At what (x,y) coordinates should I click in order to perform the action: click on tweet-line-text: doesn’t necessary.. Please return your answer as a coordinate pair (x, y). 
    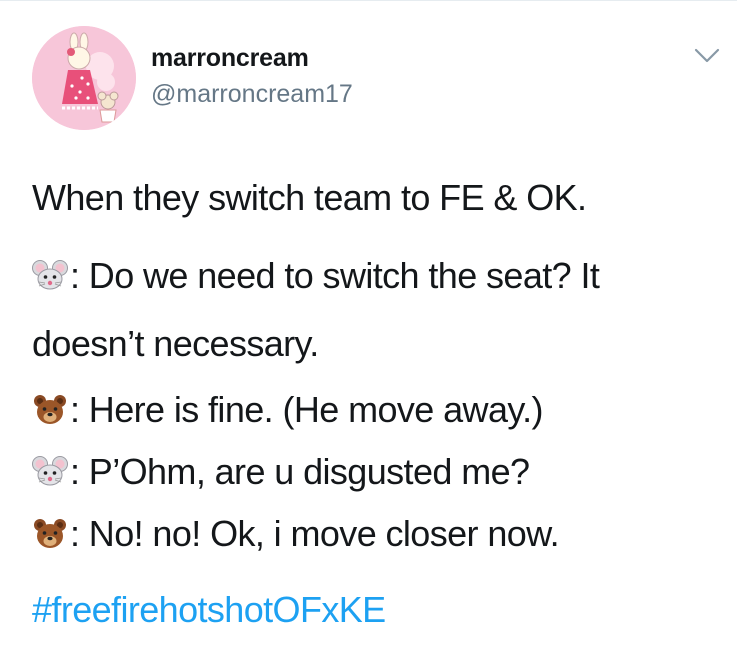
    Looking at the image, I should click on (175, 343).